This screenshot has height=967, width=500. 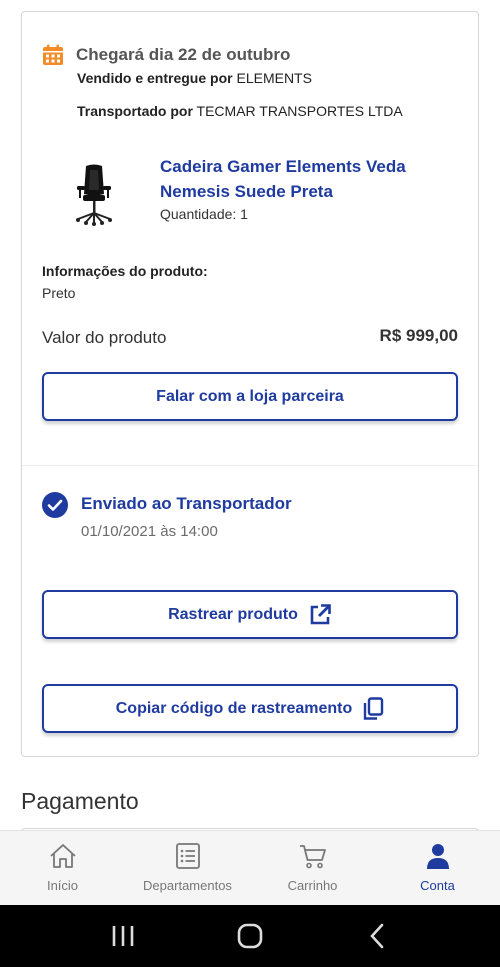 I want to click on carrier-name: TECMAR TRANSPORTES LTDA, so click(x=299, y=111).